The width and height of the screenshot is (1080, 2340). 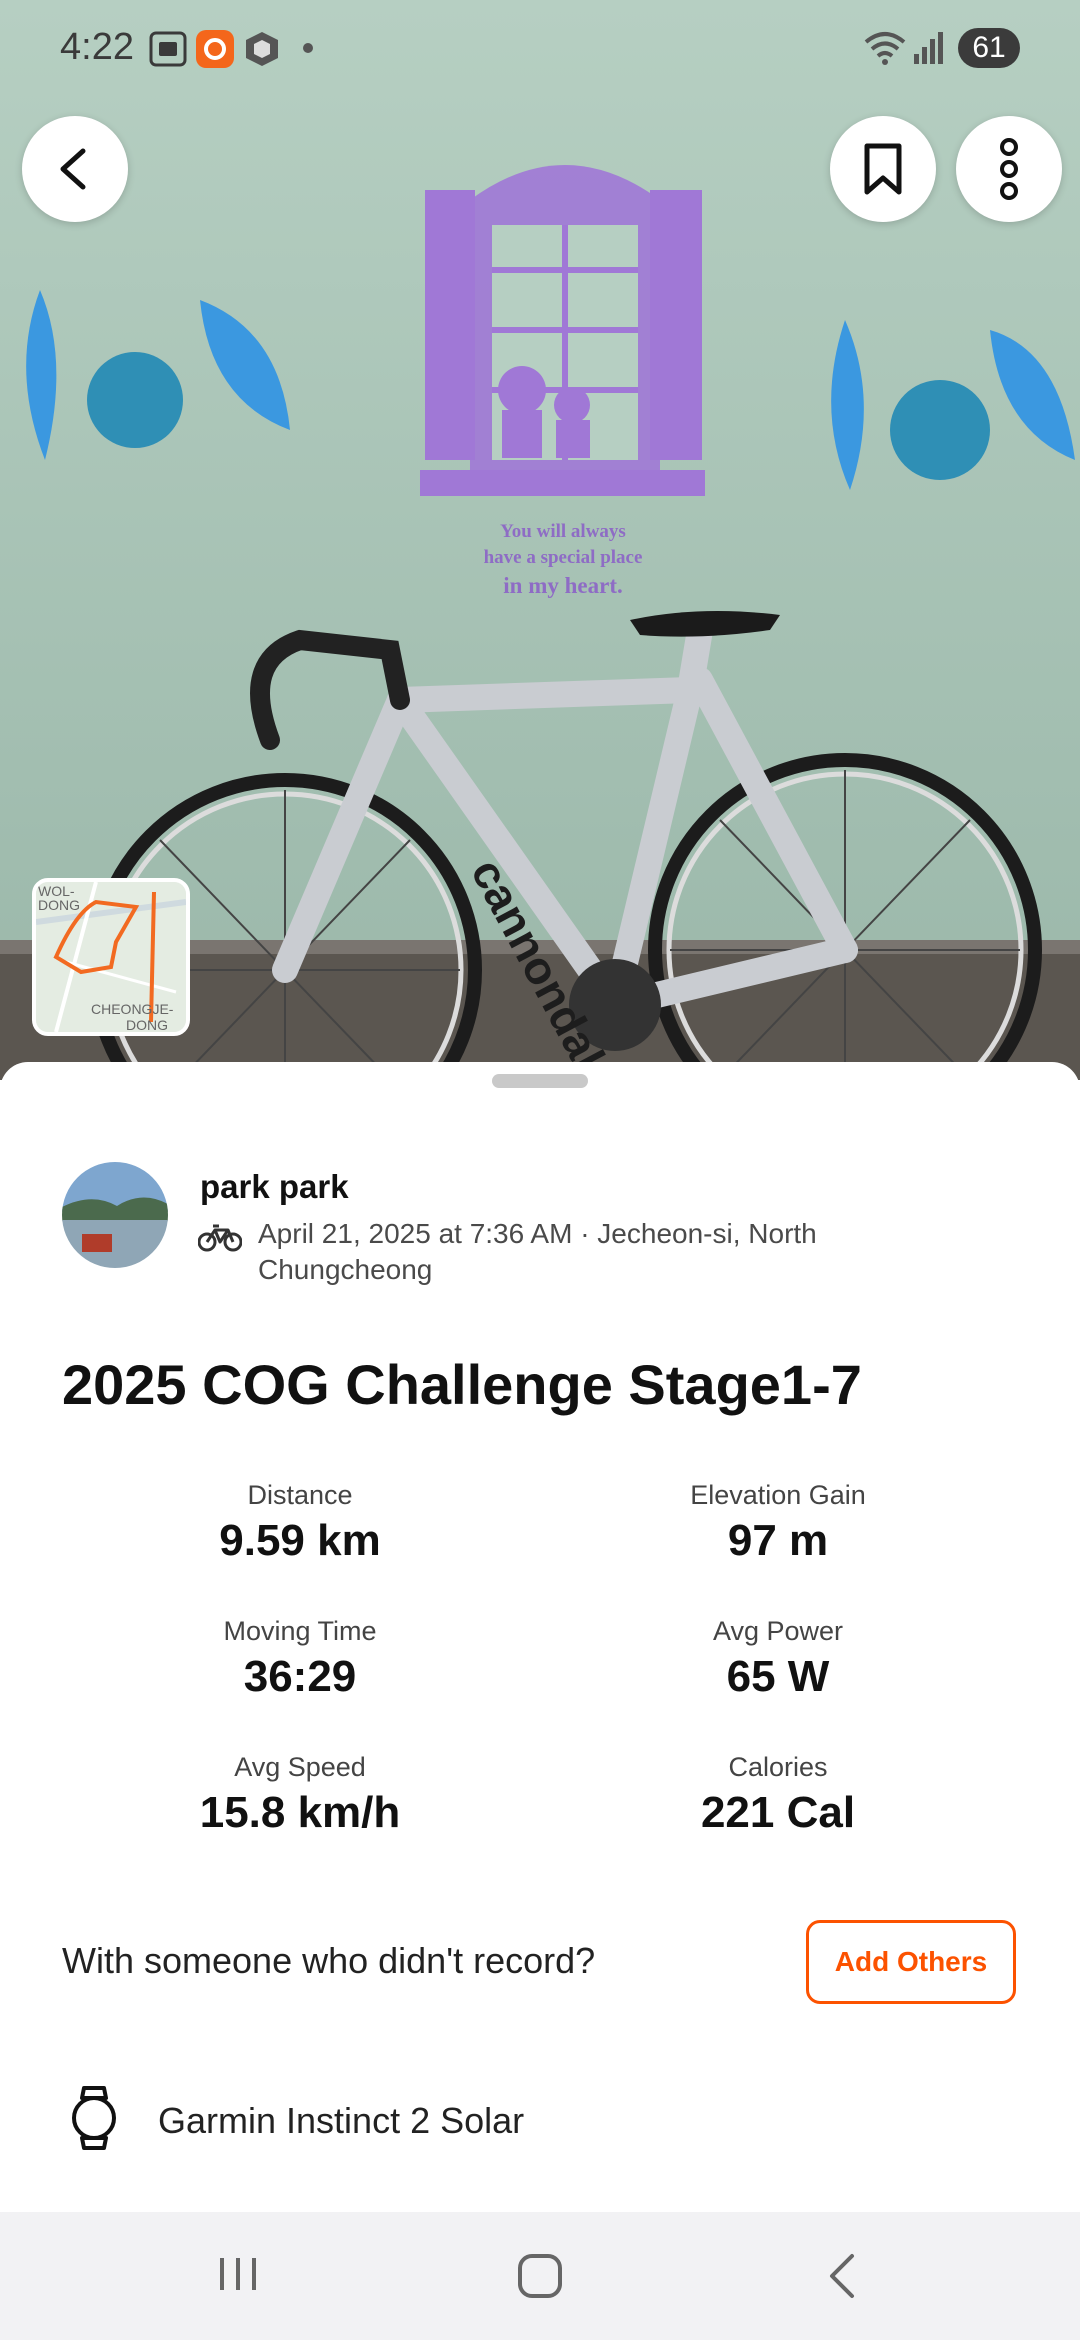 What do you see at coordinates (842, 2276) in the screenshot?
I see `system-back-icon` at bounding box center [842, 2276].